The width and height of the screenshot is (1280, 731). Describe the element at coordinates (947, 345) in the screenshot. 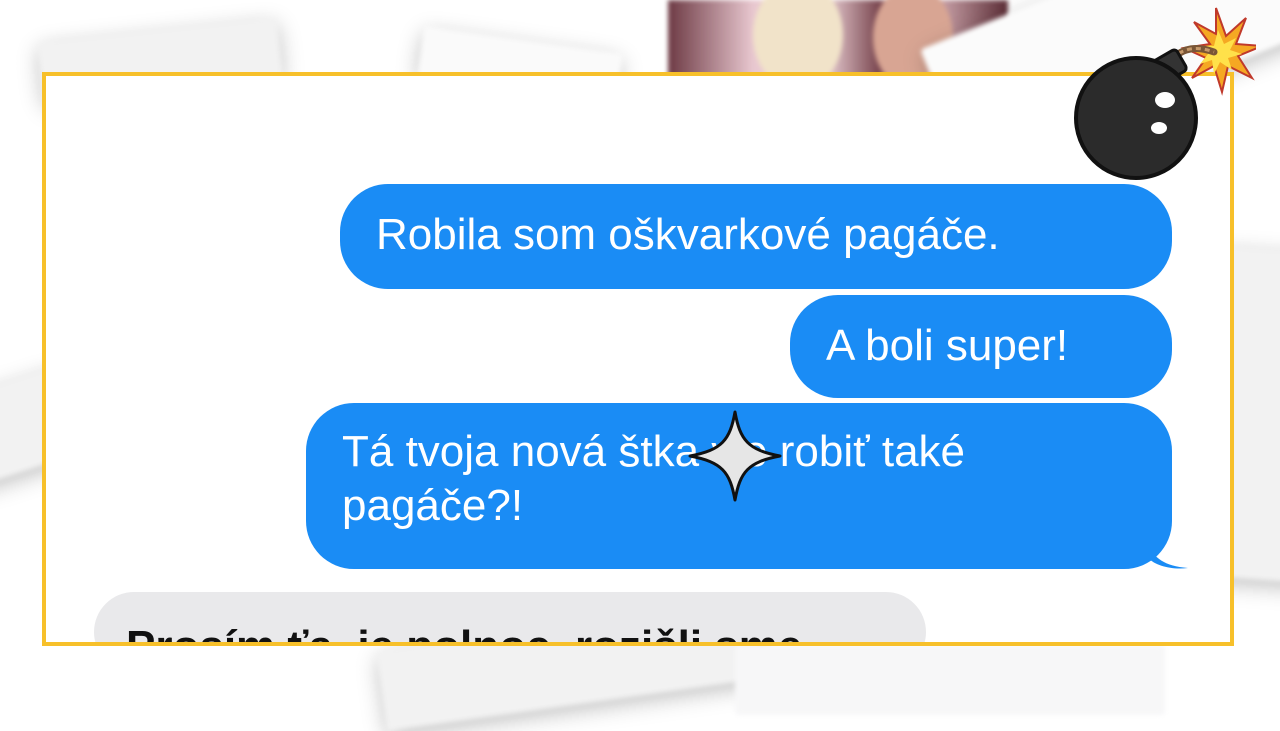

I see `message-text: A boli super!` at that location.